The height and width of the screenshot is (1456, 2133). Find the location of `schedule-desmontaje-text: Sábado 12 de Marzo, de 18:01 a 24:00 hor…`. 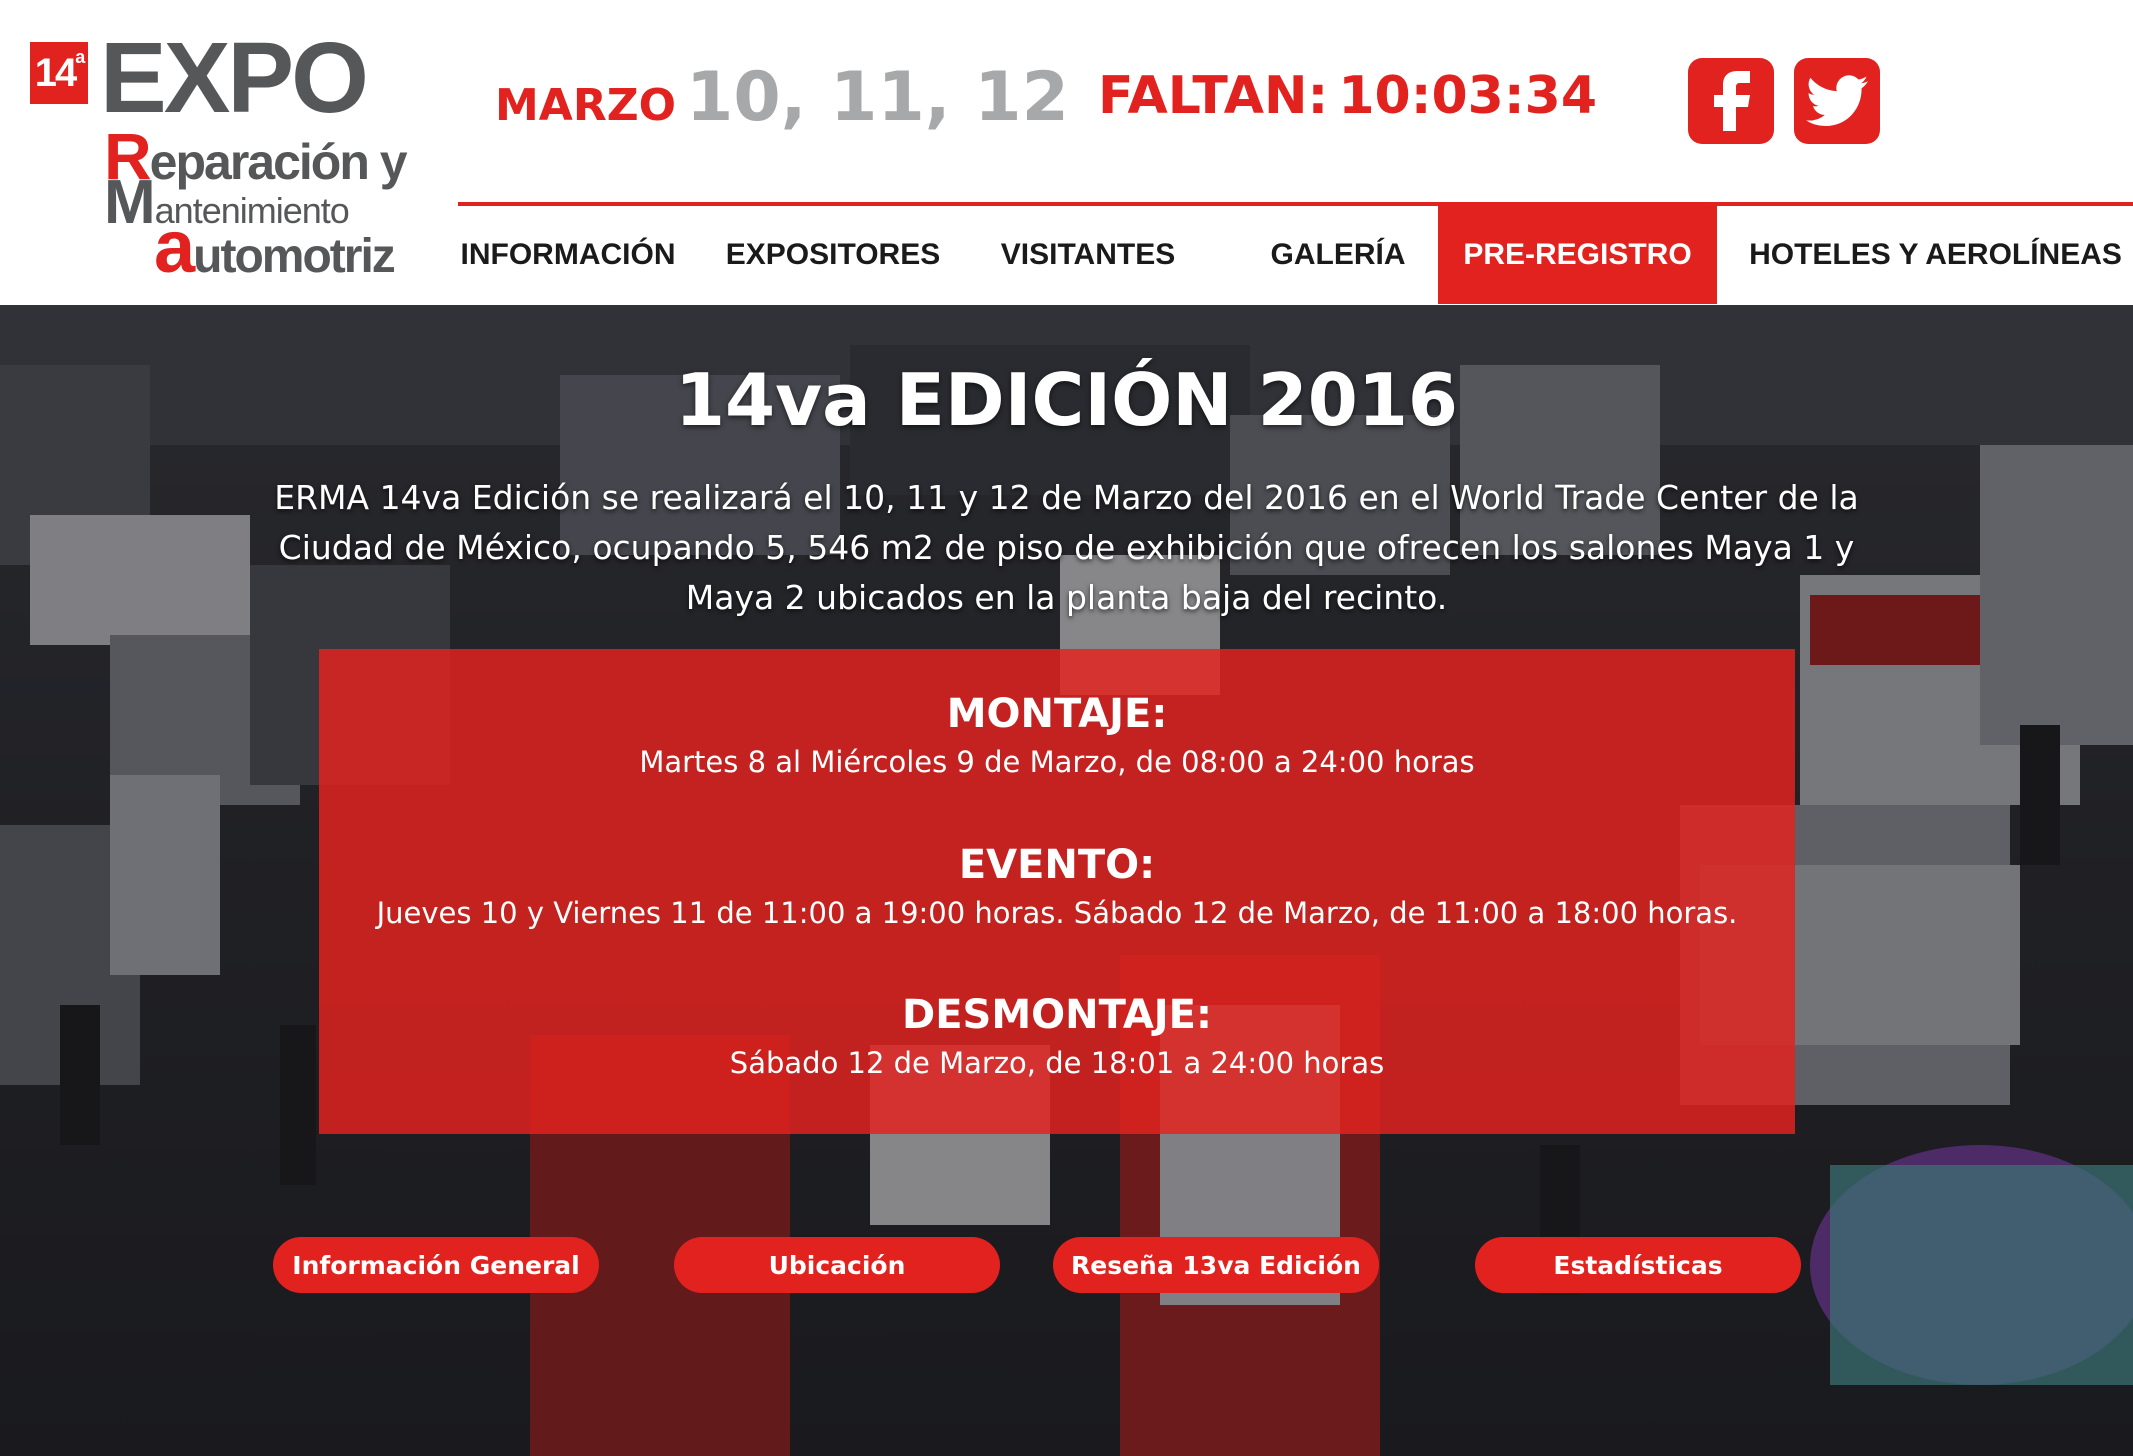

schedule-desmontaje-text: Sábado 12 de Marzo, de 18:01 a 24:00 hor… is located at coordinates (1057, 1063).